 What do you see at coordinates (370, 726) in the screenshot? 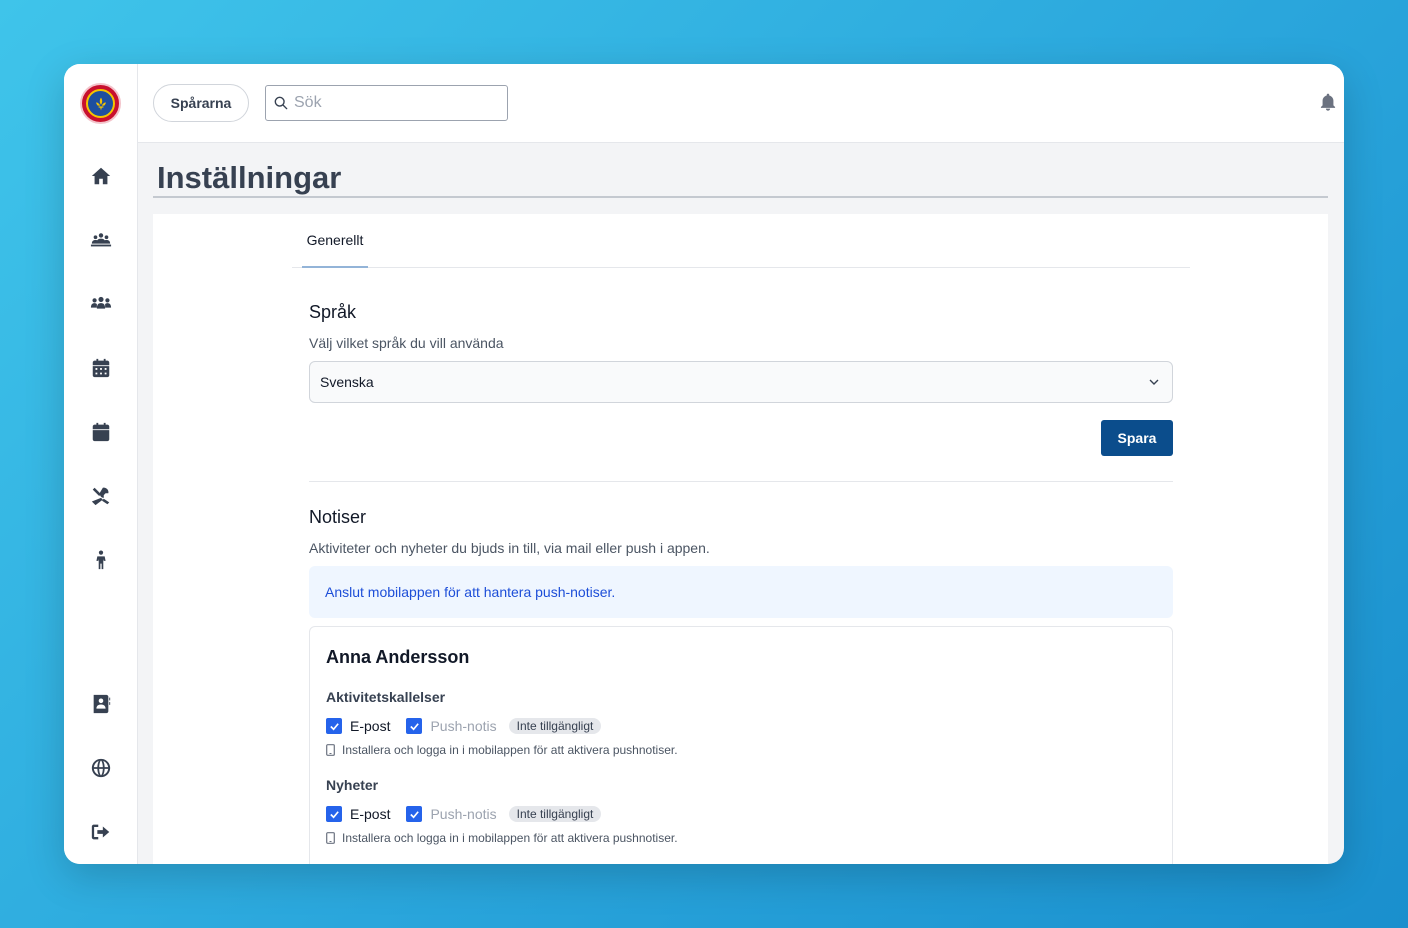
I see `activity-email-label: E-post` at bounding box center [370, 726].